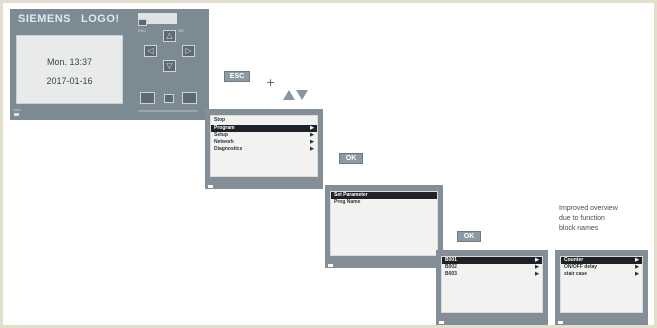  Describe the element at coordinates (189, 98) in the screenshot. I see `function-key-right` at that location.